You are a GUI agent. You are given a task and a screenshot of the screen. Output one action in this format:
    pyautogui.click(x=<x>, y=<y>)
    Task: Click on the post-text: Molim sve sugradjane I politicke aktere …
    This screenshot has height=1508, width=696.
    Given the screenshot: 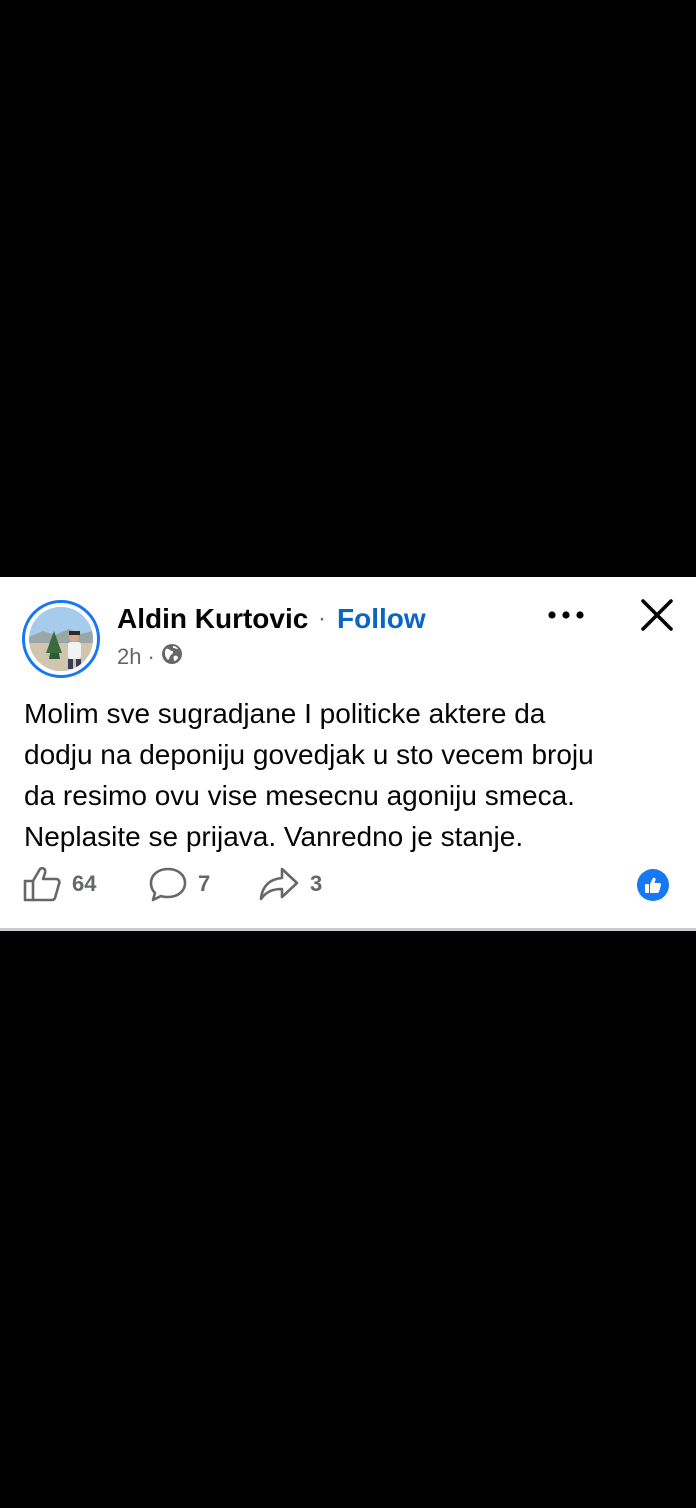 What is the action you would take?
    pyautogui.click(x=349, y=775)
    